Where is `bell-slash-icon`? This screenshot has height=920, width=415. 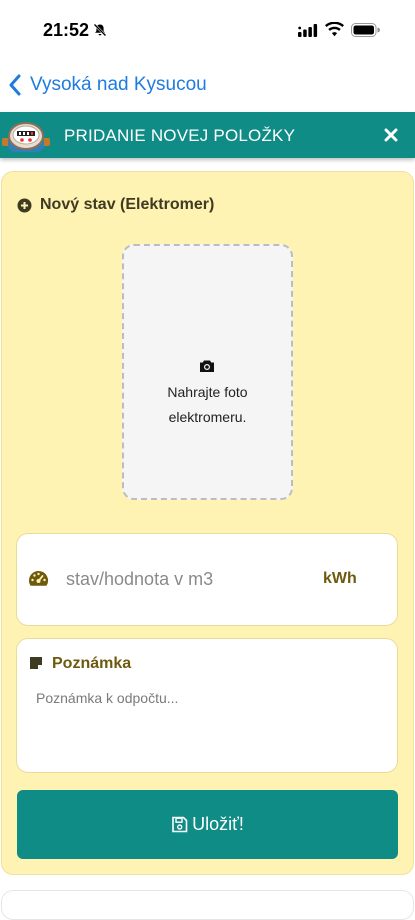 bell-slash-icon is located at coordinates (100, 30).